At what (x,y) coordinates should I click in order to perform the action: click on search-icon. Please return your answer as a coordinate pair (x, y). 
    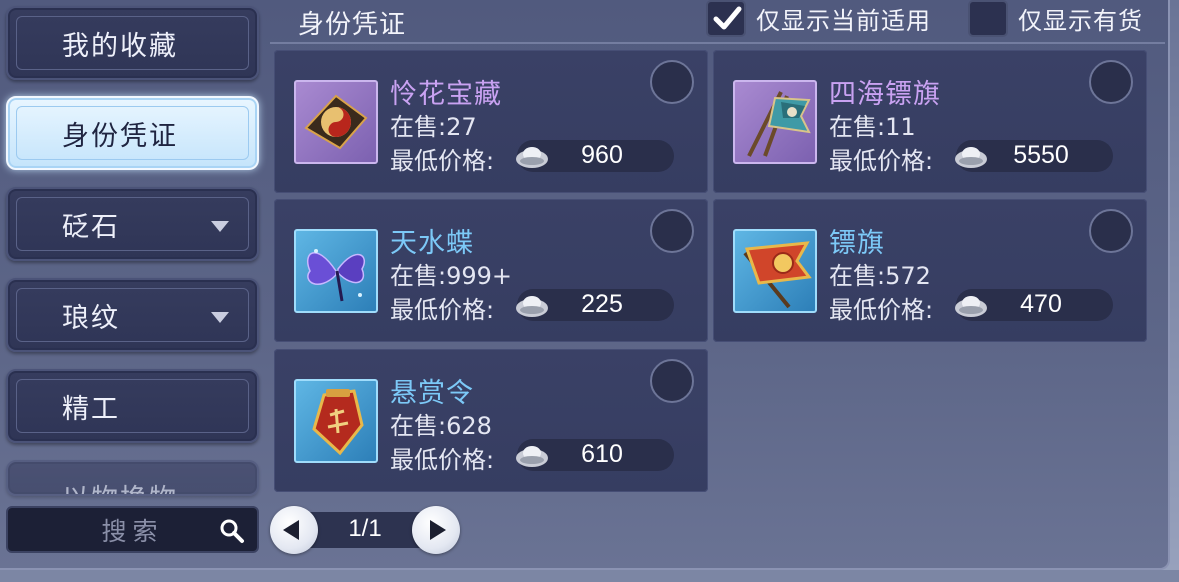
    Looking at the image, I should click on (232, 531).